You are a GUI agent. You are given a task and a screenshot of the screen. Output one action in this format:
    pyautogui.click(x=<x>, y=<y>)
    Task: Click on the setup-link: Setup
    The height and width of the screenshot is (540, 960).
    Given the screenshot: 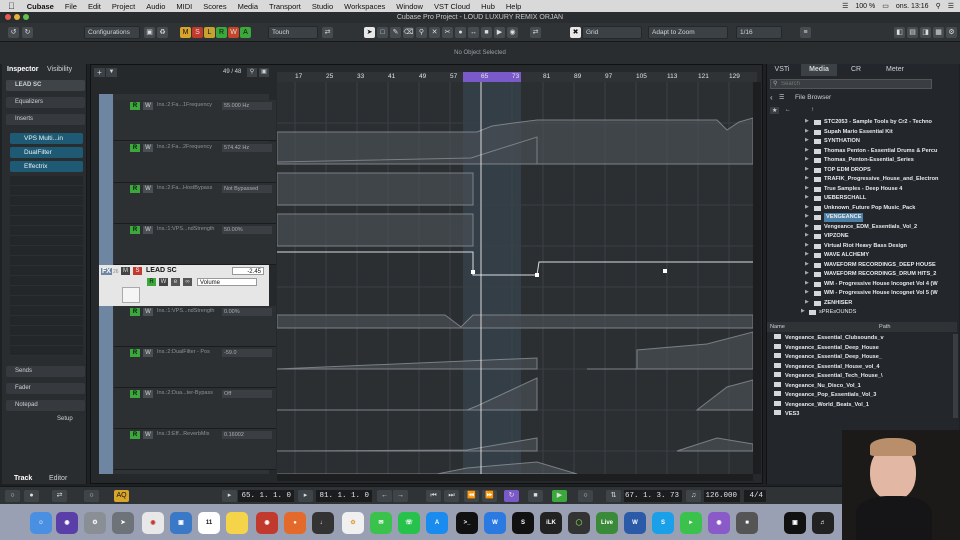 What is the action you would take?
    pyautogui.click(x=65, y=419)
    